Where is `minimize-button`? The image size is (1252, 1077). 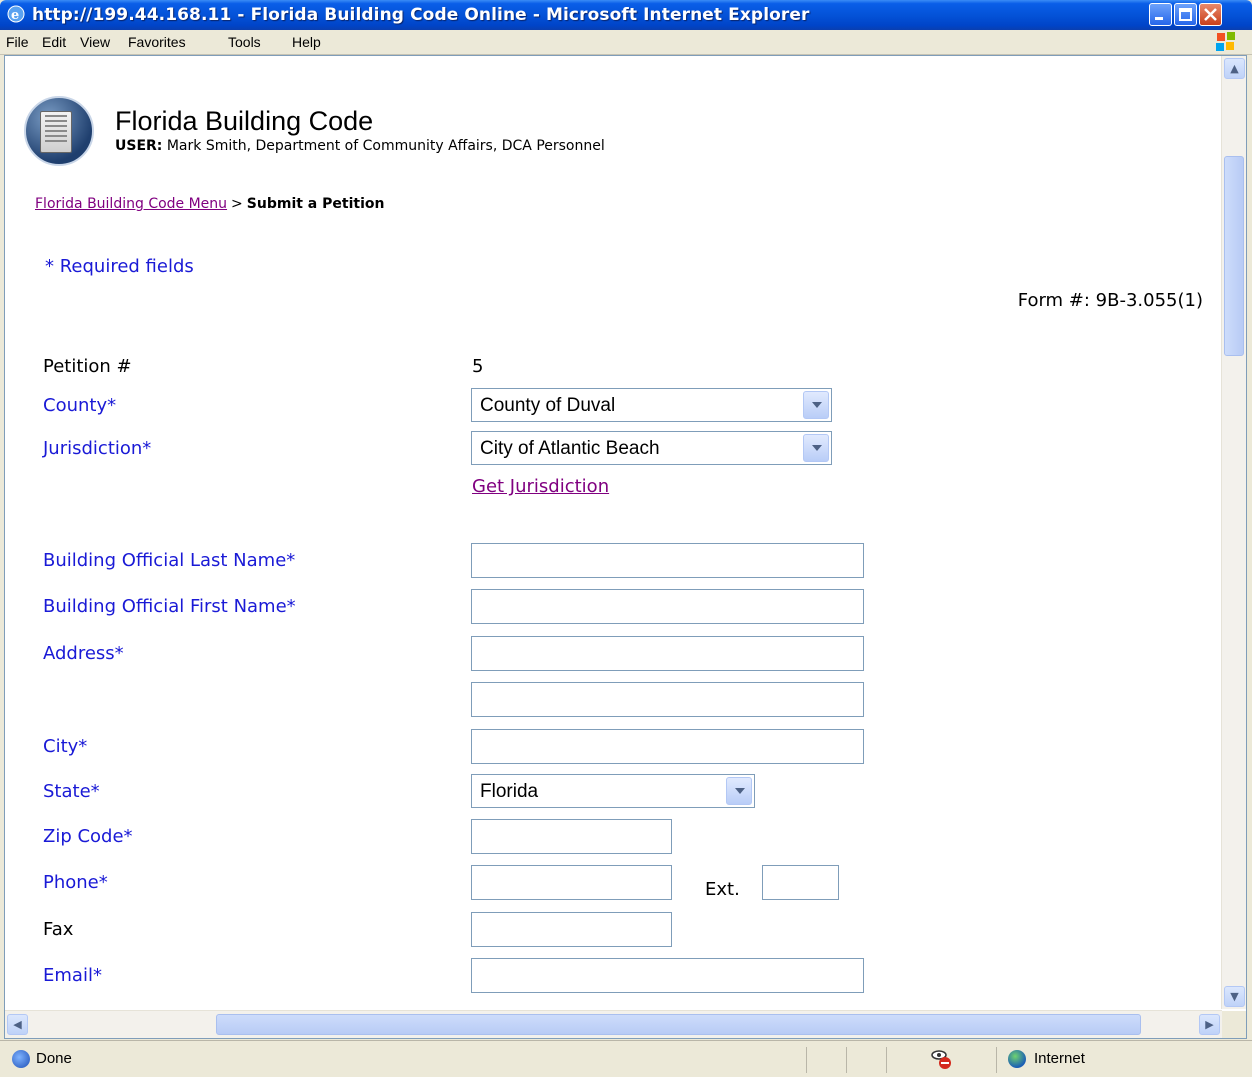 minimize-button is located at coordinates (1160, 14).